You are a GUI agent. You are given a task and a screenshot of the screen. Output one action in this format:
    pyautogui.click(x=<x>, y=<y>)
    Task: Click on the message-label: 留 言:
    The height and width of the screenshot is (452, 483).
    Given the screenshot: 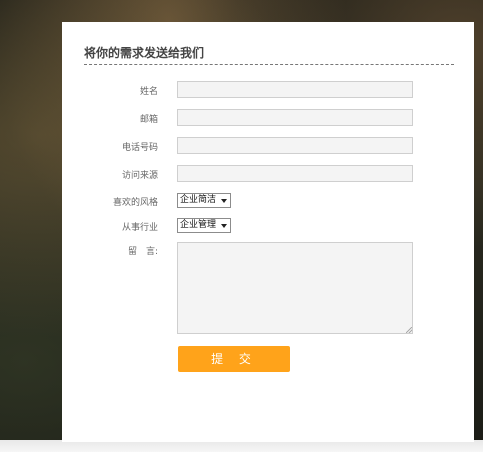 What is the action you would take?
    pyautogui.click(x=142, y=252)
    